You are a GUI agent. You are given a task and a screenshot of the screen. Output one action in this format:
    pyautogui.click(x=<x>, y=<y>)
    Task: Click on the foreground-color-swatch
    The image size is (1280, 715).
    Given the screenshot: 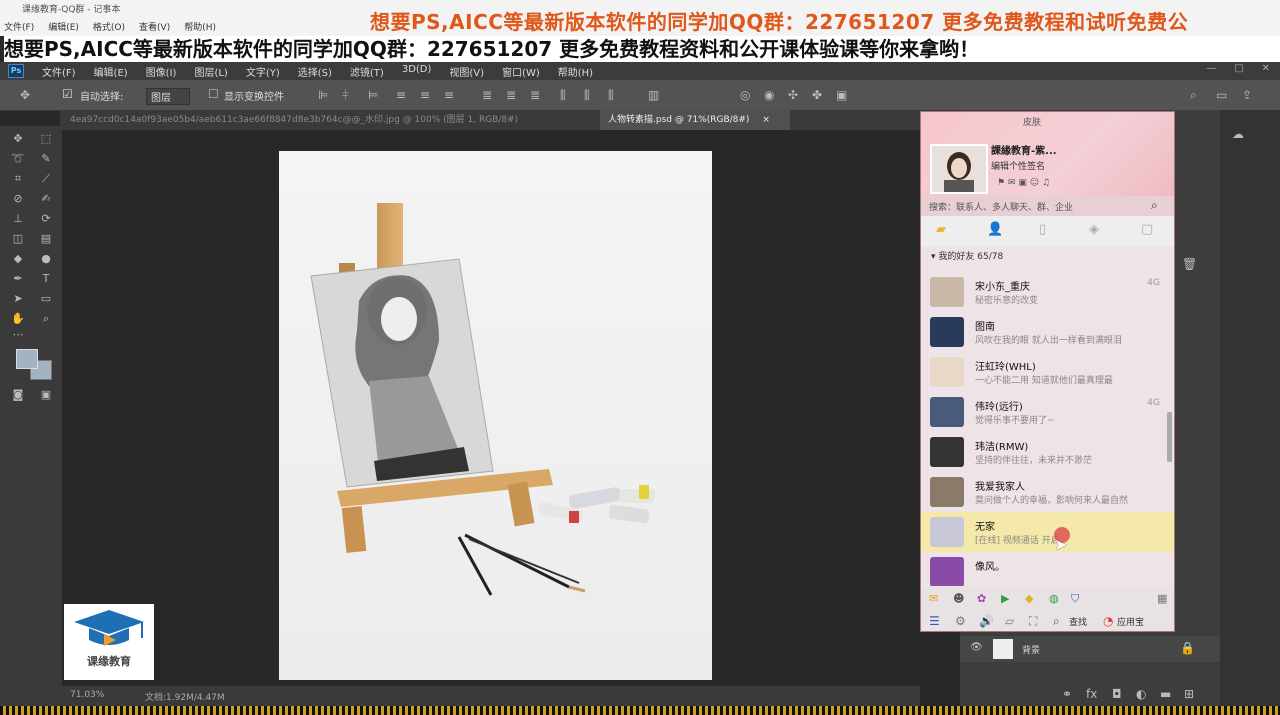 What is the action you would take?
    pyautogui.click(x=27, y=359)
    